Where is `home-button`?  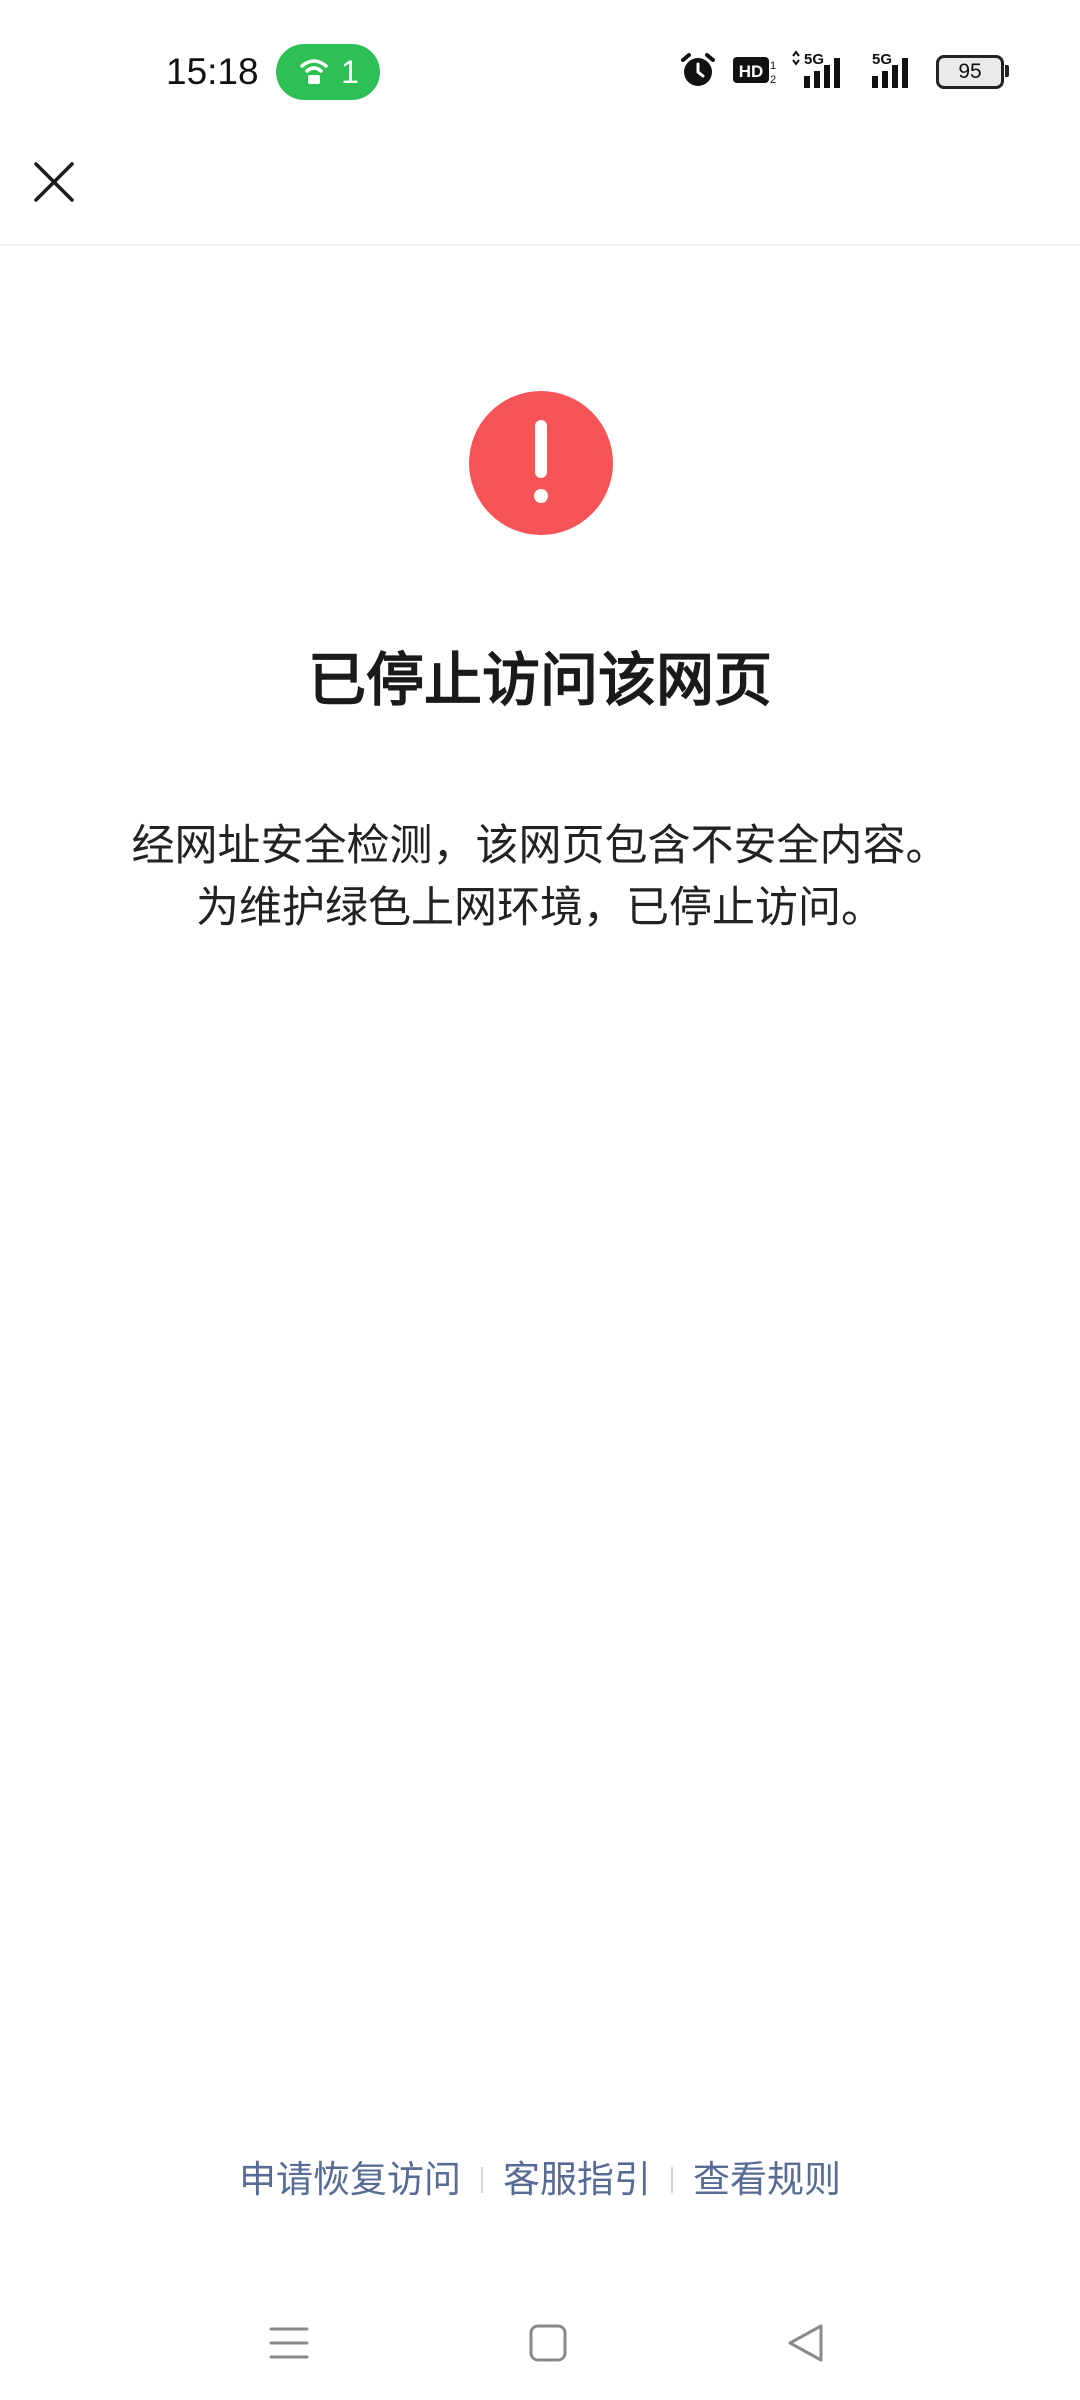 home-button is located at coordinates (548, 2345).